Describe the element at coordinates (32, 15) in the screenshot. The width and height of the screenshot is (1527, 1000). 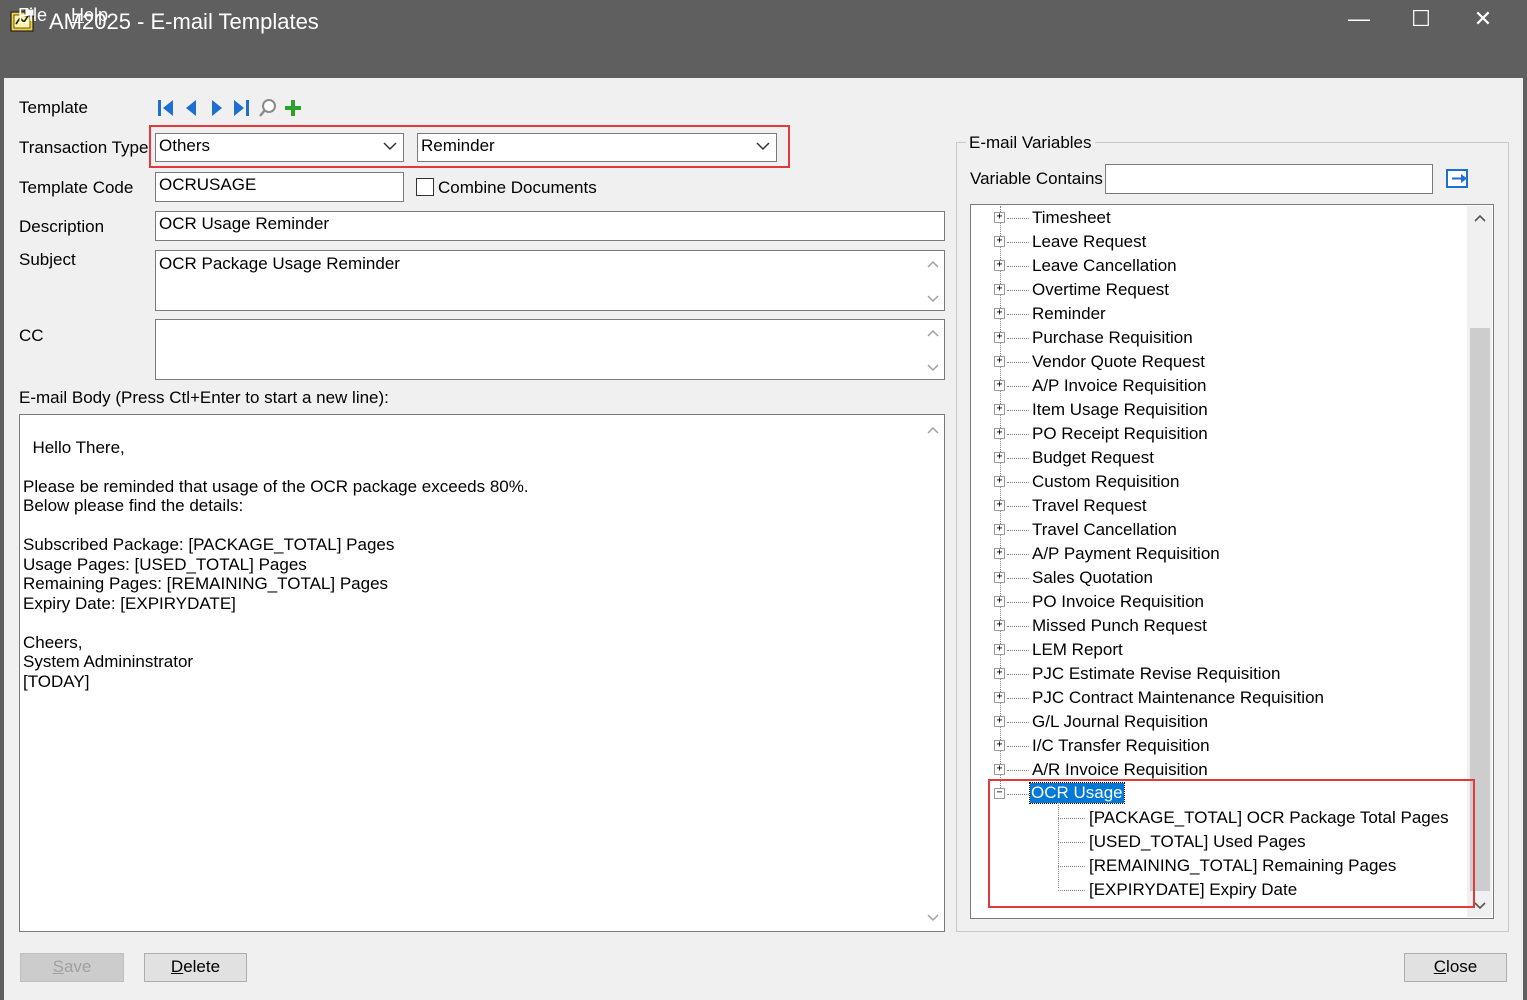
I see `menu-file: File` at that location.